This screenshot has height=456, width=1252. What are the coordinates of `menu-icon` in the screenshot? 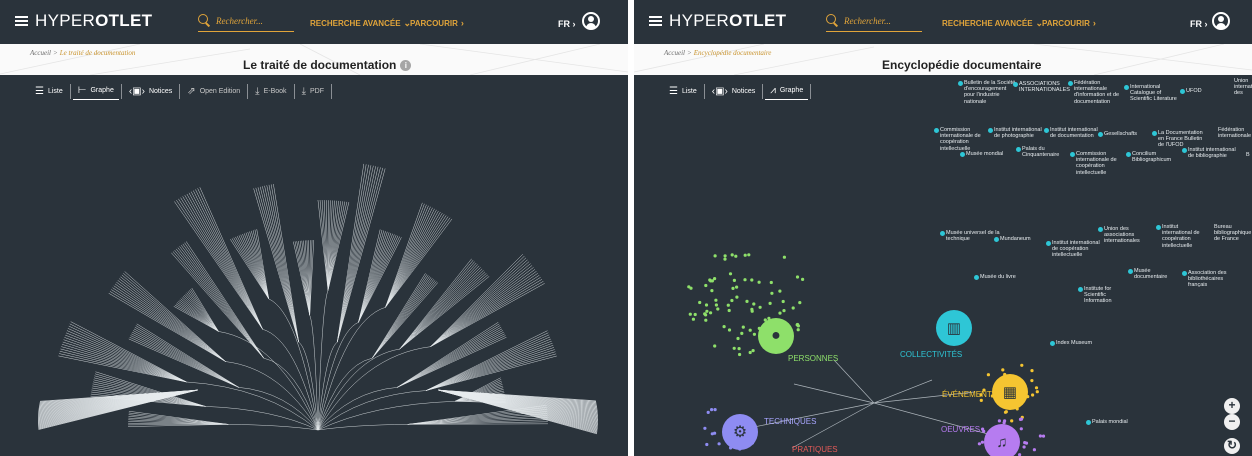 It's located at (21, 21).